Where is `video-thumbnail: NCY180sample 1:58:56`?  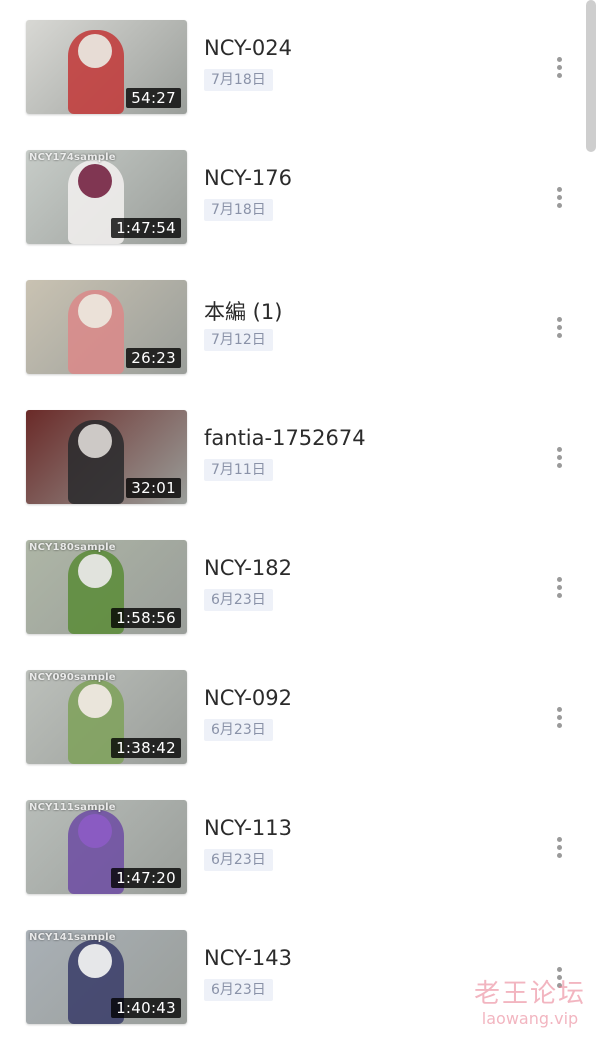
video-thumbnail: NCY180sample 1:58:56 is located at coordinates (106, 587).